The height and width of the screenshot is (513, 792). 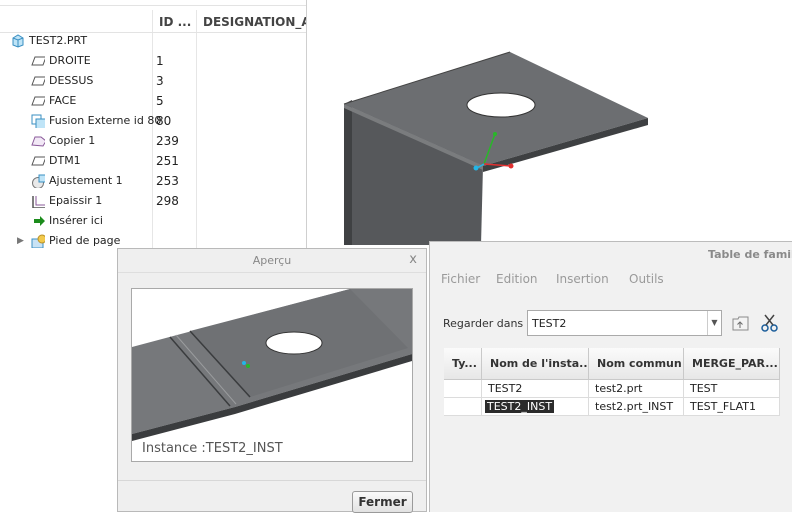 What do you see at coordinates (167, 181) in the screenshot?
I see `tree-item-id: 253` at bounding box center [167, 181].